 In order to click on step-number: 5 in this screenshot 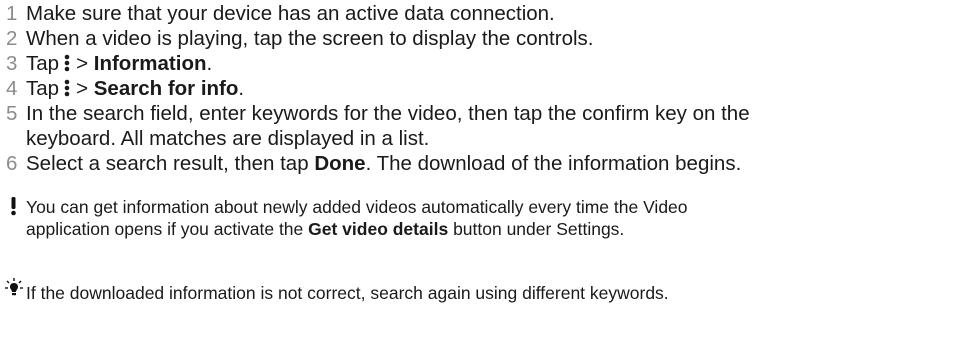, I will do `click(12, 113)`.